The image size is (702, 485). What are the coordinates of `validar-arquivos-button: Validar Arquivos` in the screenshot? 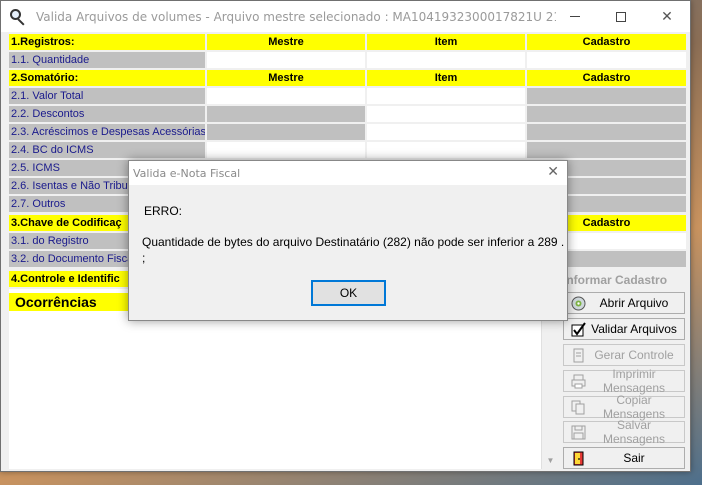 It's located at (624, 329).